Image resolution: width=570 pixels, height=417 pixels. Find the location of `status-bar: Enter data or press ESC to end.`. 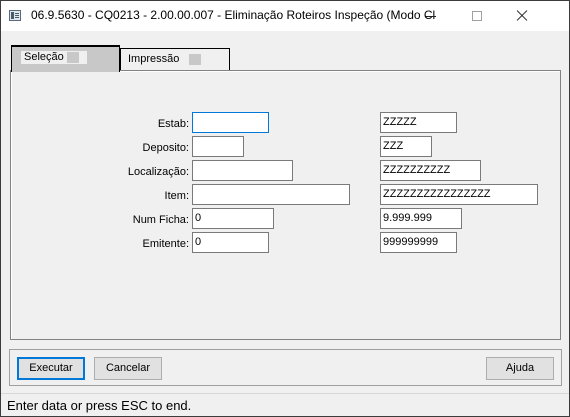

status-bar: Enter data or press ESC to end. is located at coordinates (285, 404).